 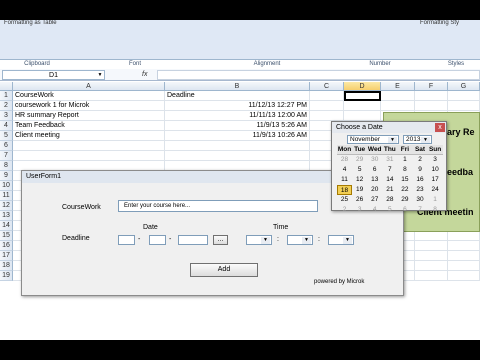 I want to click on column-header-g: G, so click(x=464, y=86).